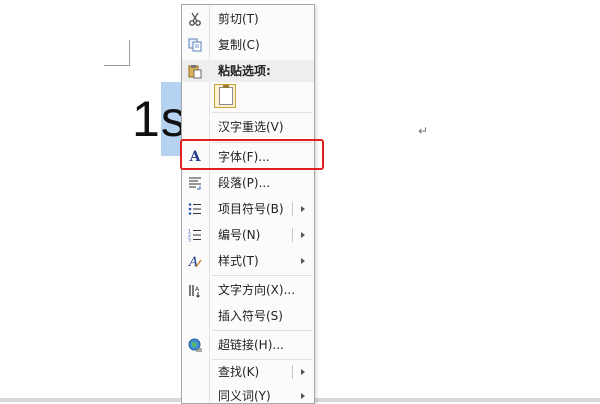  I want to click on menu-item-bullets-label: 项目符号(B), so click(251, 209).